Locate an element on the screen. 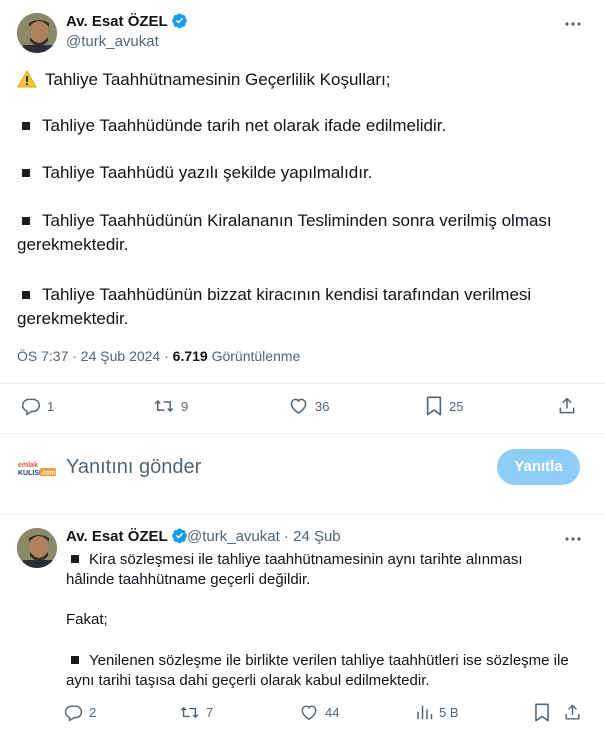 The width and height of the screenshot is (605, 739). views-count: 5 B is located at coordinates (449, 712).